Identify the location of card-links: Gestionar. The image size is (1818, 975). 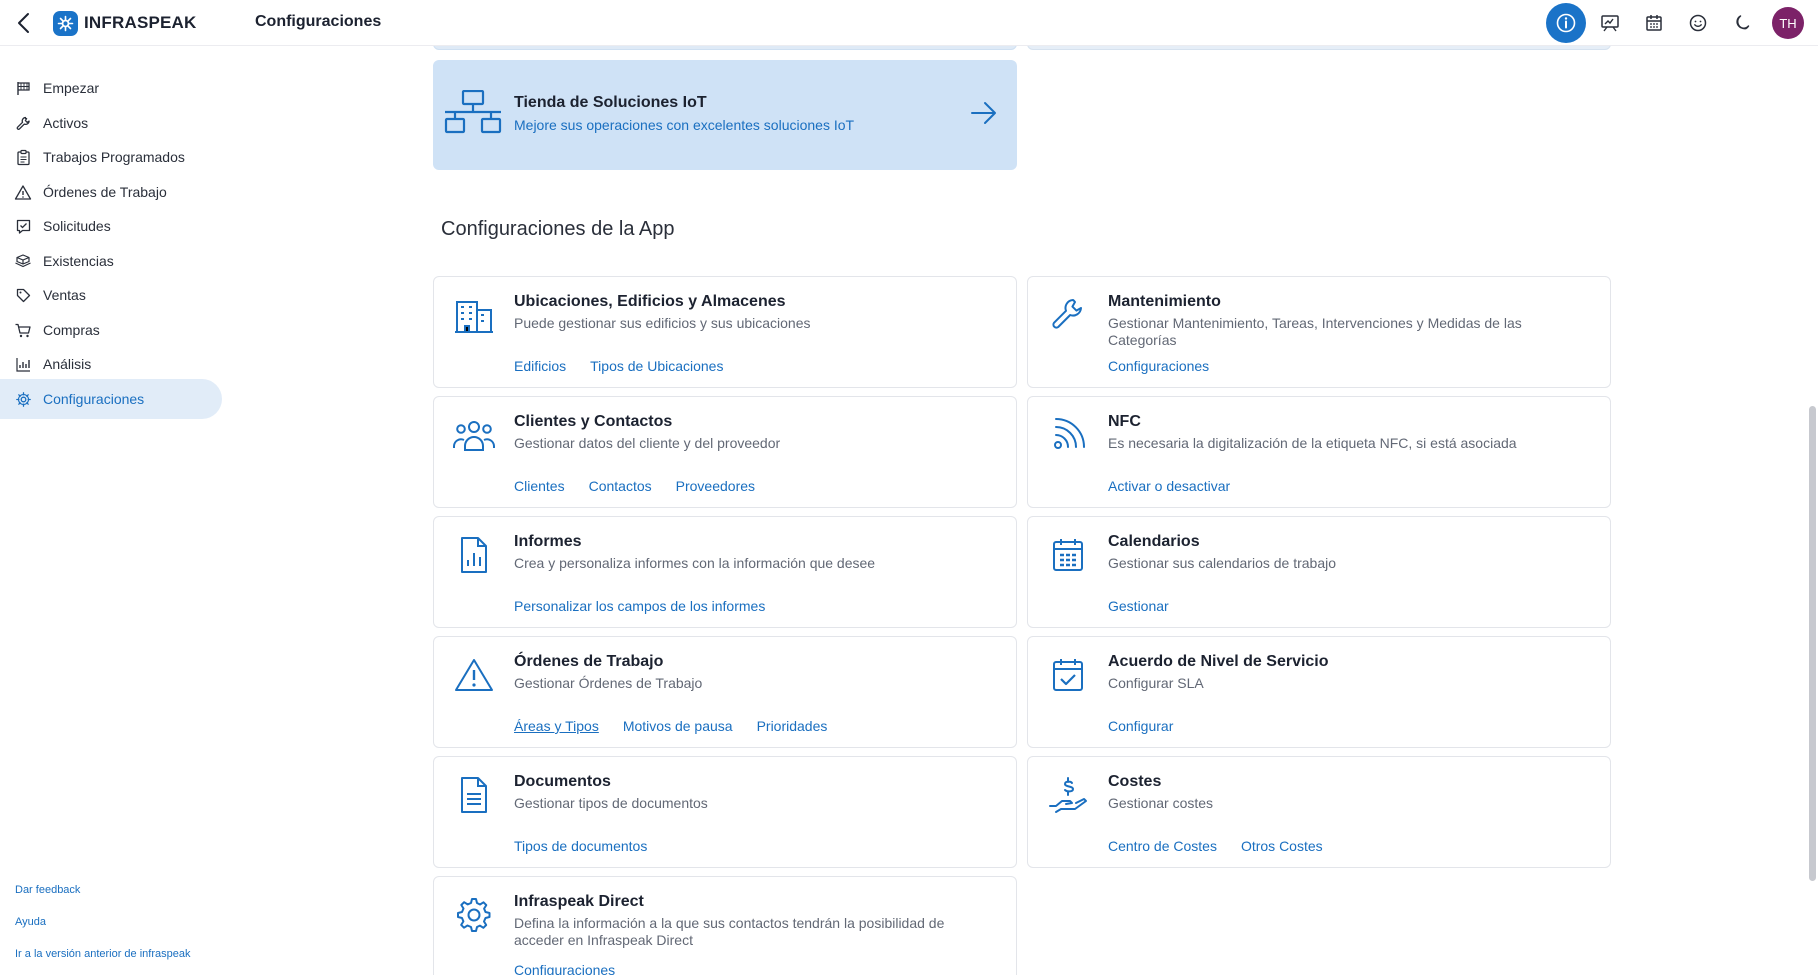
(1138, 606).